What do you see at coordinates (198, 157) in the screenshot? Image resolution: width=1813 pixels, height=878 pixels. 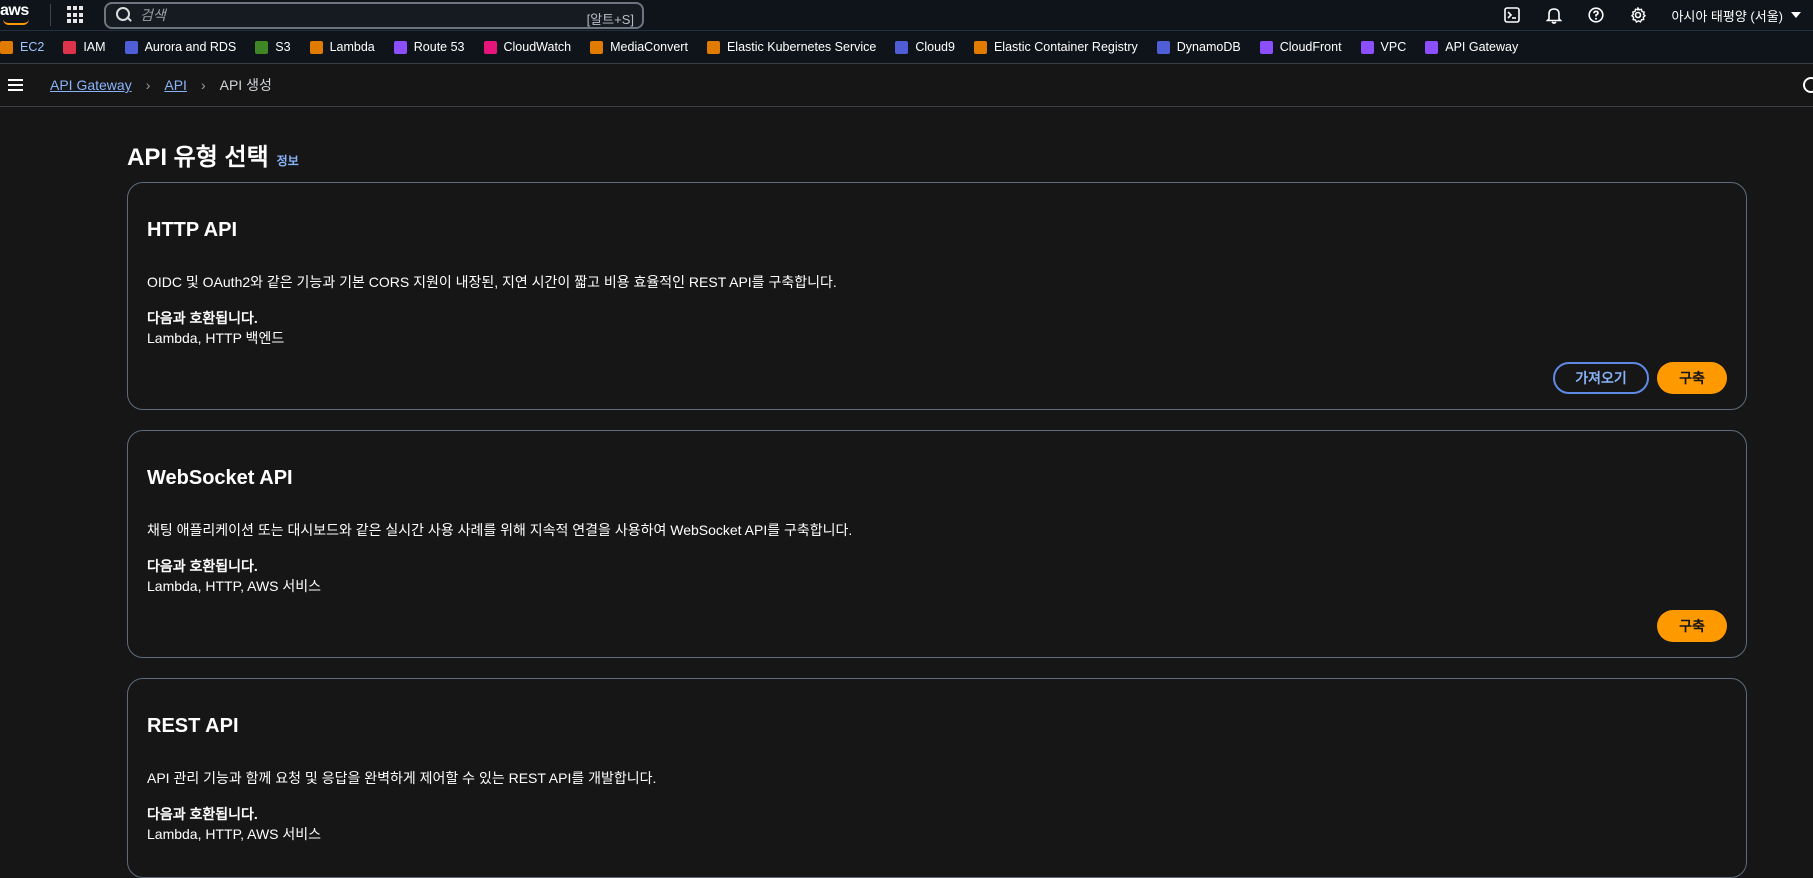 I see `page-title-text: API 유형 선택` at bounding box center [198, 157].